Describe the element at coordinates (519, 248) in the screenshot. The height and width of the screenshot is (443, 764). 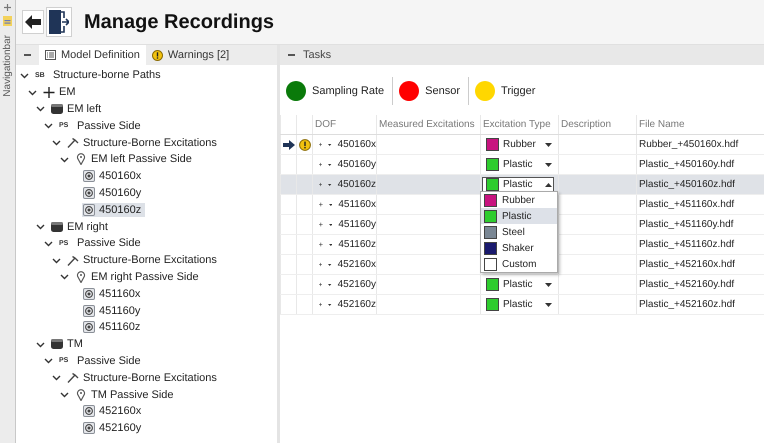
I see `dropdown-option: Shaker` at that location.